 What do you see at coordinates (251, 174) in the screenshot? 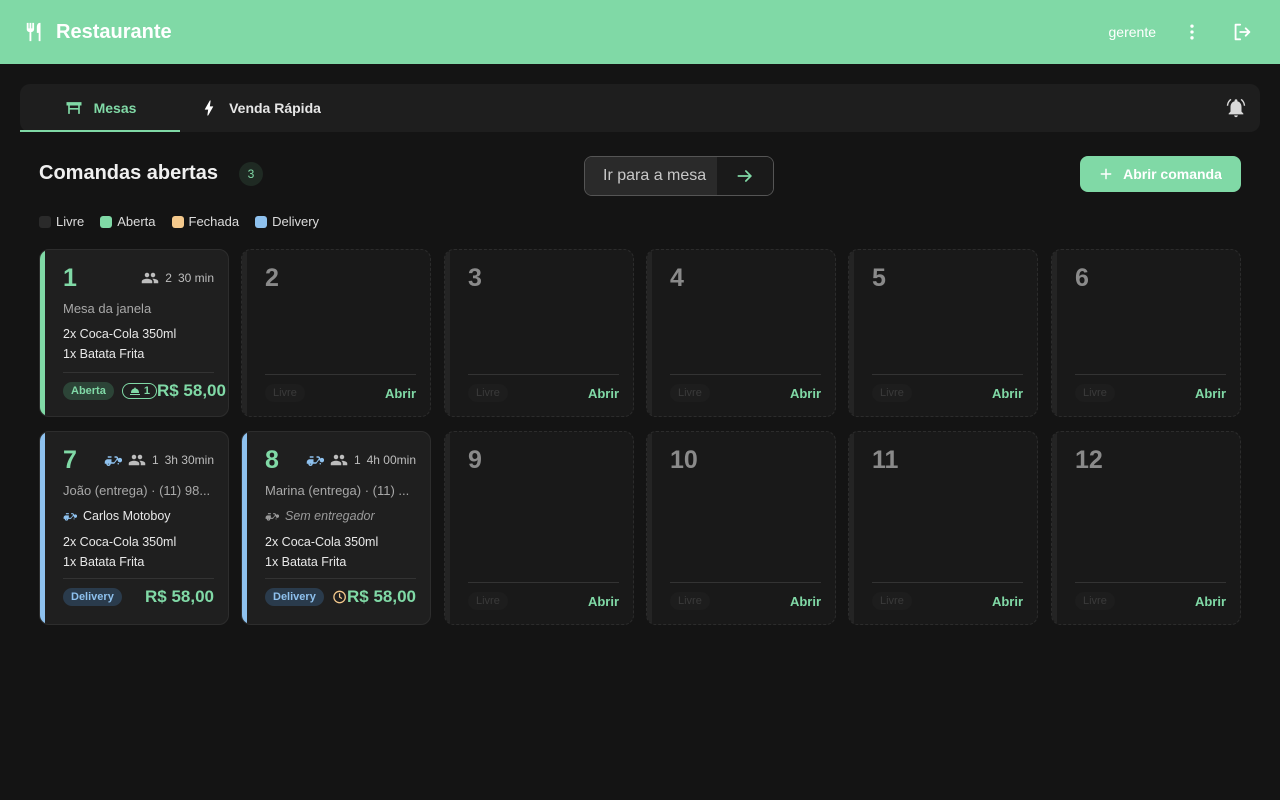
I see `open-count-badge: 3` at bounding box center [251, 174].